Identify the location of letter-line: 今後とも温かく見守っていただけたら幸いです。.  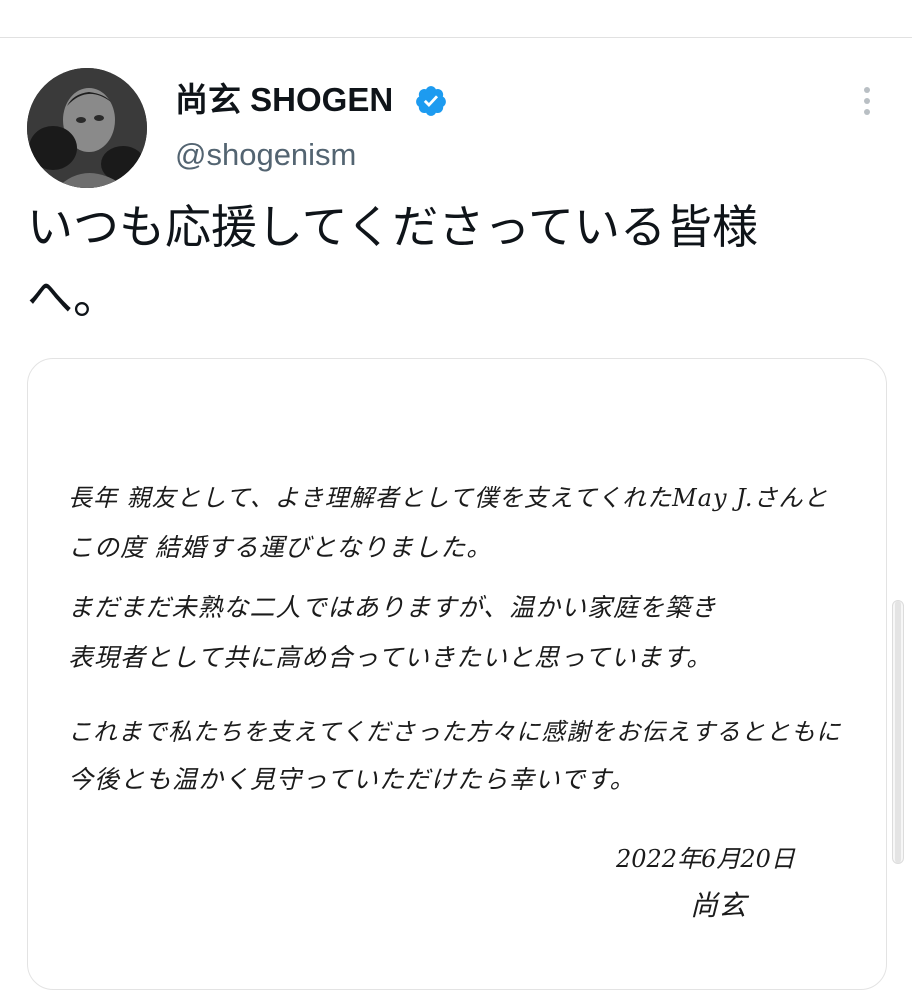
(352, 779).